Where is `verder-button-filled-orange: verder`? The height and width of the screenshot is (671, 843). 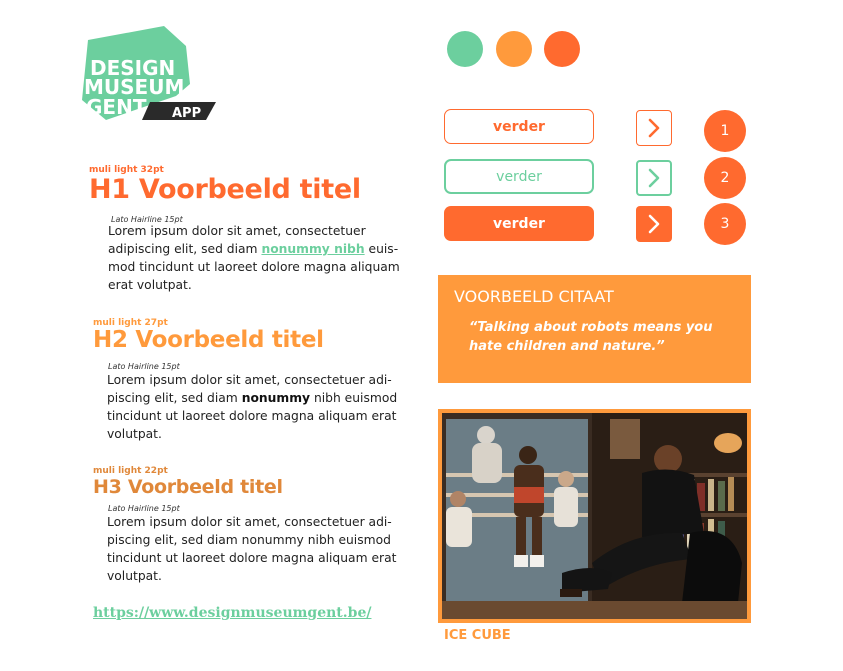
verder-button-filled-orange: verder is located at coordinates (519, 223).